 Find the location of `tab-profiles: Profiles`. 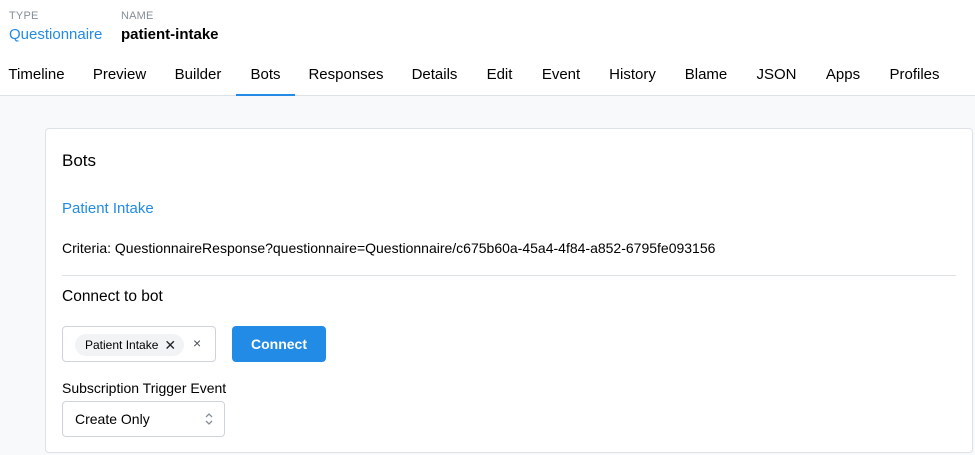

tab-profiles: Profiles is located at coordinates (914, 76).